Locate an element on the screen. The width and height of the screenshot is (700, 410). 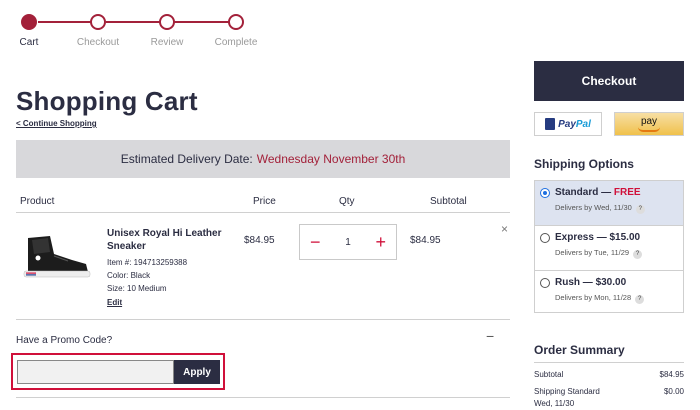
product-color: Color: Black is located at coordinates (129, 275).